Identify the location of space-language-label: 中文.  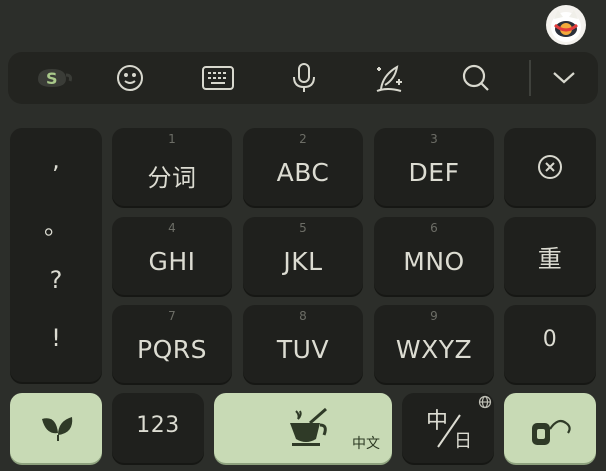
(366, 444).